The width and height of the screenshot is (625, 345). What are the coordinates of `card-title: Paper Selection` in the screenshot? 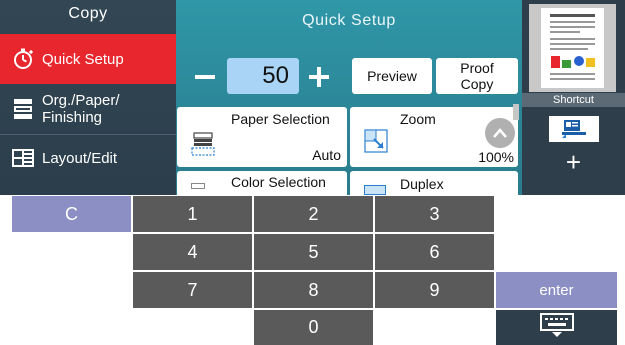 It's located at (280, 119).